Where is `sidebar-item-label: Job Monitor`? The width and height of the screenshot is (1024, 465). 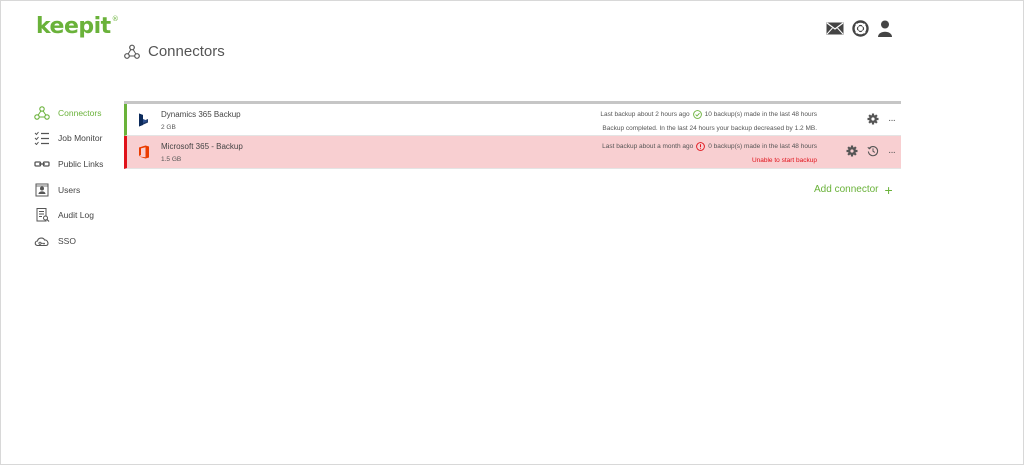 sidebar-item-label: Job Monitor is located at coordinates (80, 138).